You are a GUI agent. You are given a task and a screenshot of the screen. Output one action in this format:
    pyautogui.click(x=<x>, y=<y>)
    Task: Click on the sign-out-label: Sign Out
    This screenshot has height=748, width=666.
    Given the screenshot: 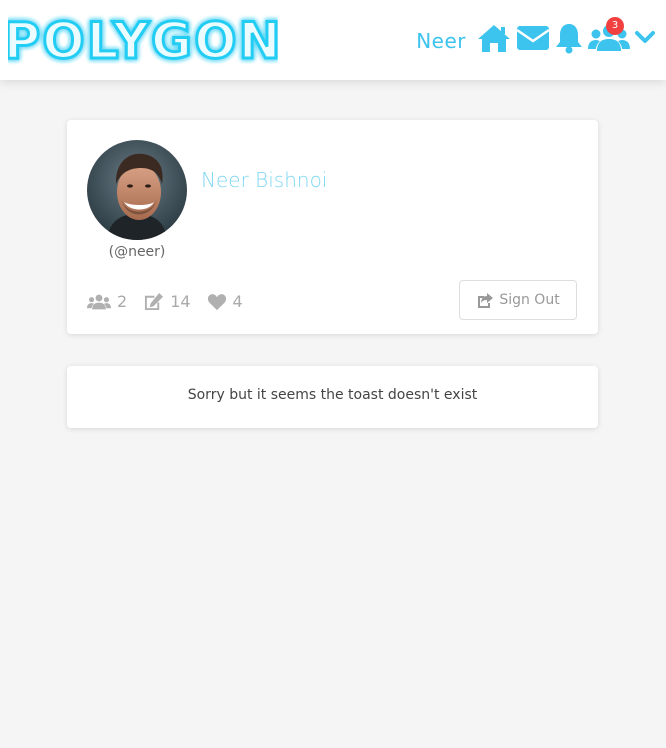 What is the action you would take?
    pyautogui.click(x=529, y=300)
    